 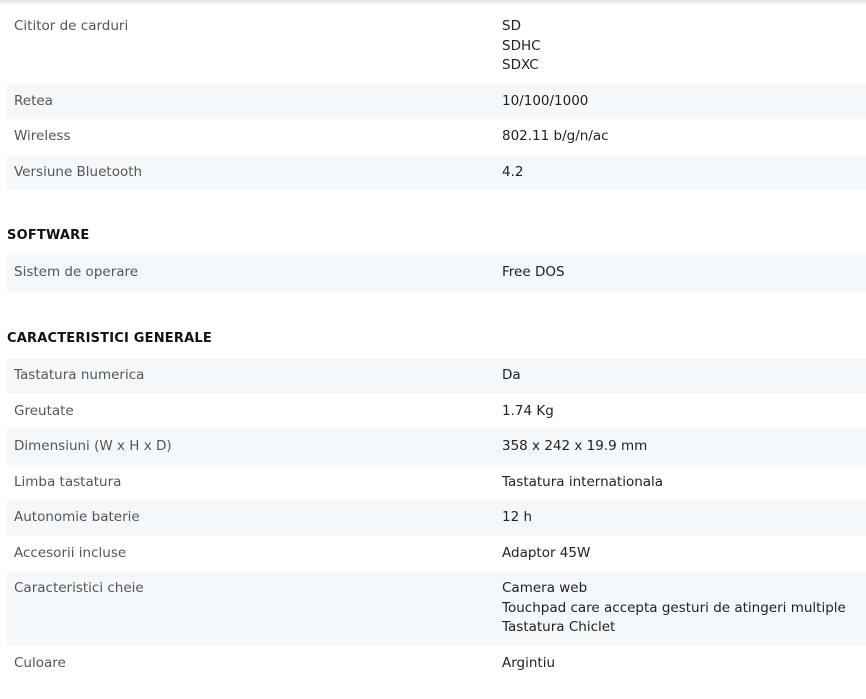 I want to click on spec-value-line: Tastatura Chiclet, so click(x=559, y=627).